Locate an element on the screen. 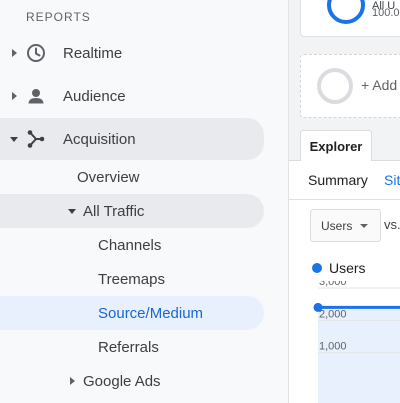  sidebar-item-treemaps: Treemaps is located at coordinates (132, 279).